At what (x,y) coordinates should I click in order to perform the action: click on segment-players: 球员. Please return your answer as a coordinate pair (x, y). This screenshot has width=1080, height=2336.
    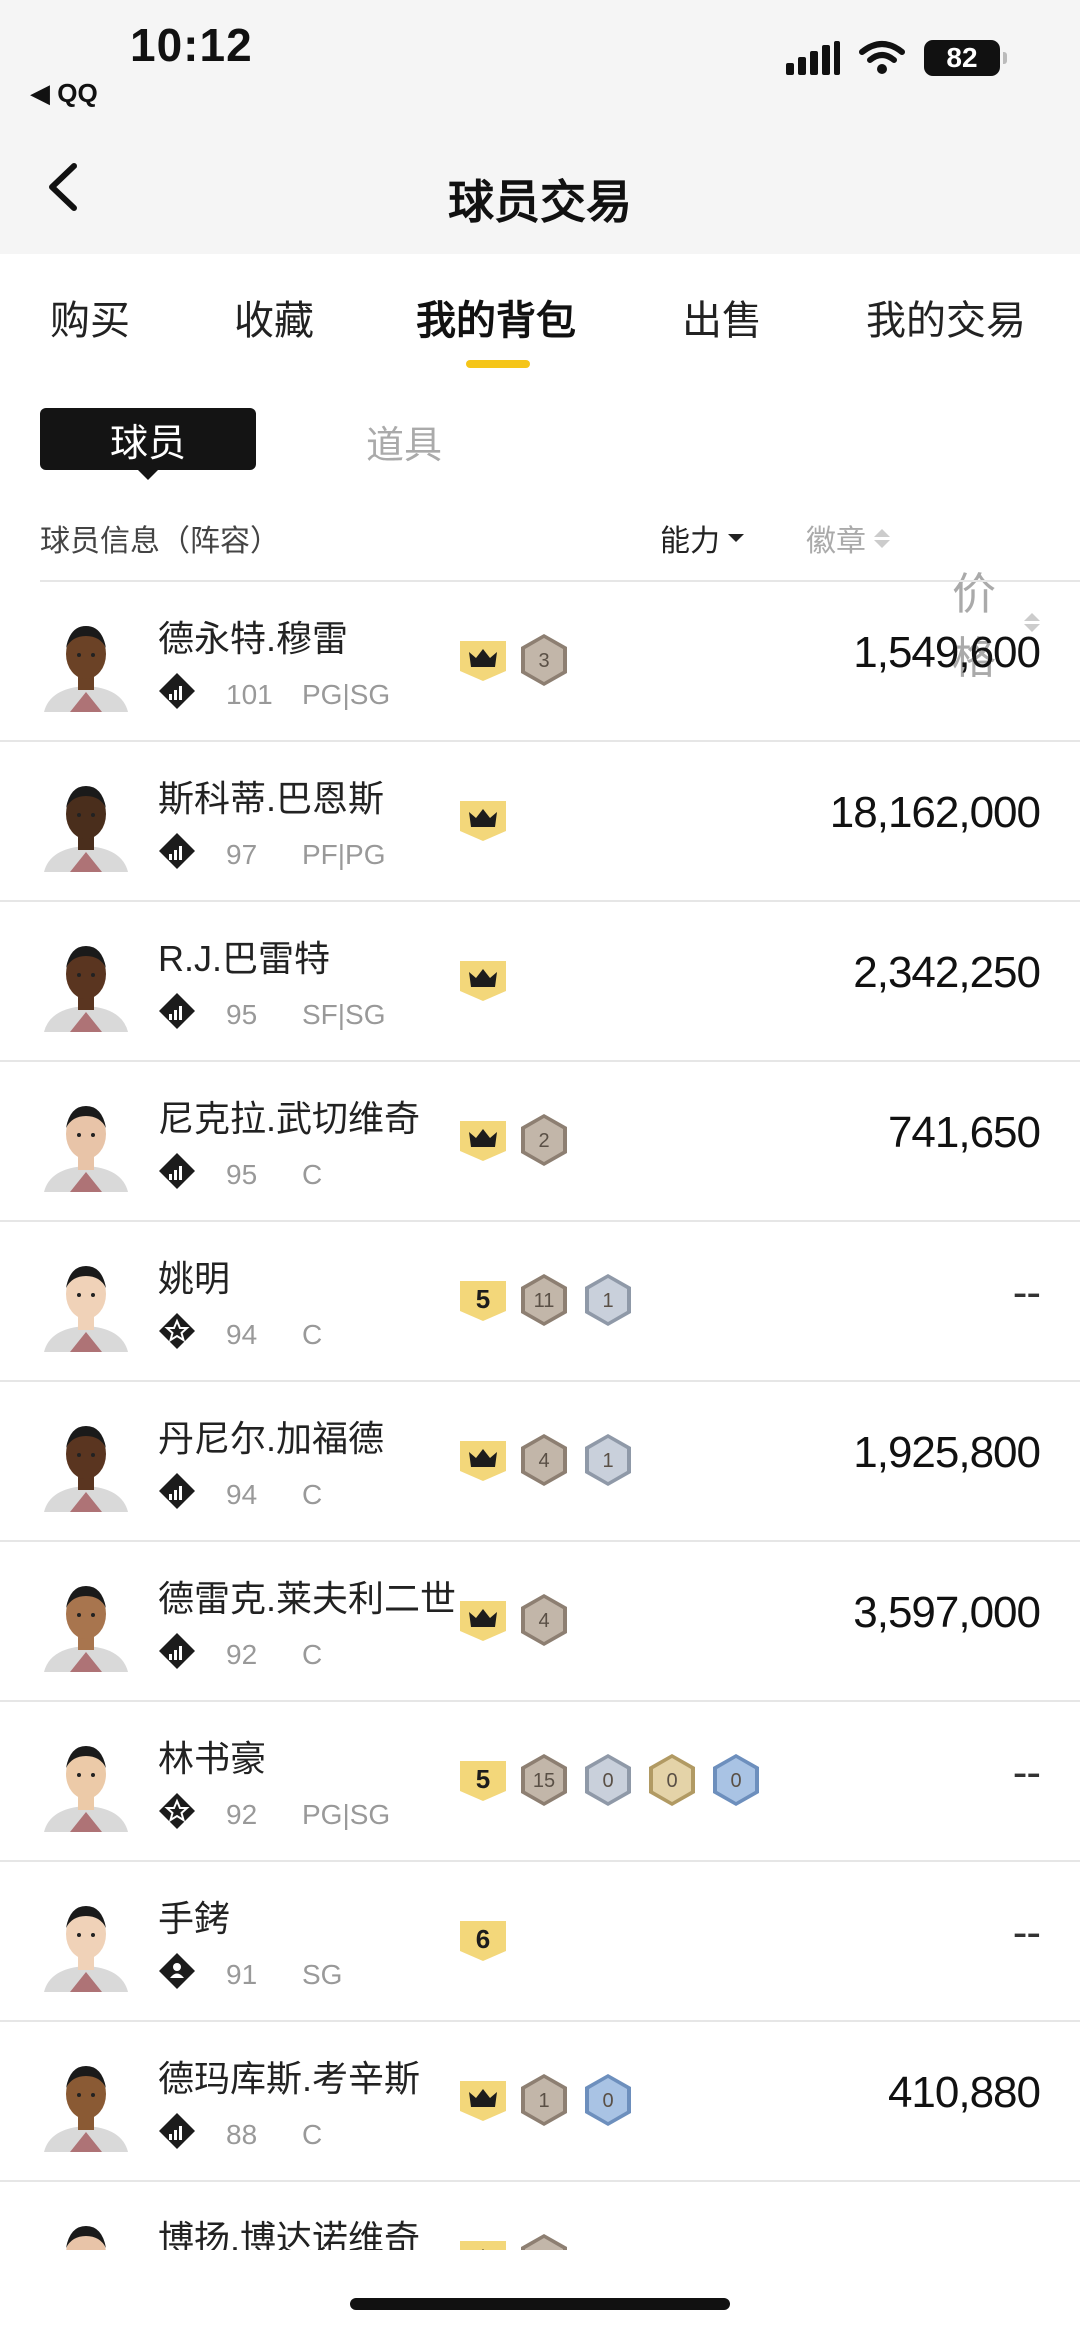
    Looking at the image, I should click on (148, 439).